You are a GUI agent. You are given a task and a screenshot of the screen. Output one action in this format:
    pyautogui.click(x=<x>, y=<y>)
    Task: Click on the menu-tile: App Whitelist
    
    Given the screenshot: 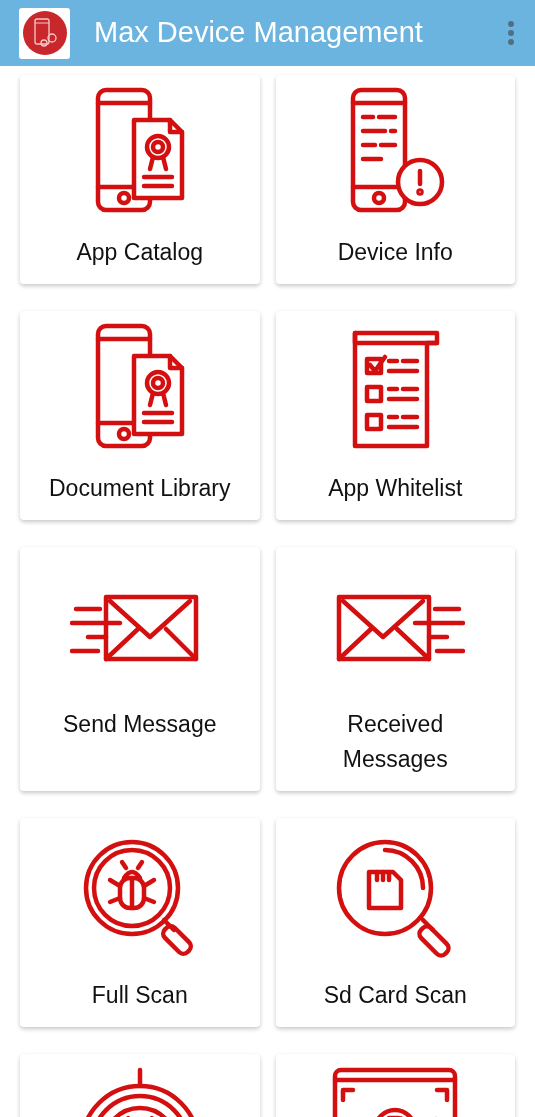 What is the action you would take?
    pyautogui.click(x=395, y=415)
    